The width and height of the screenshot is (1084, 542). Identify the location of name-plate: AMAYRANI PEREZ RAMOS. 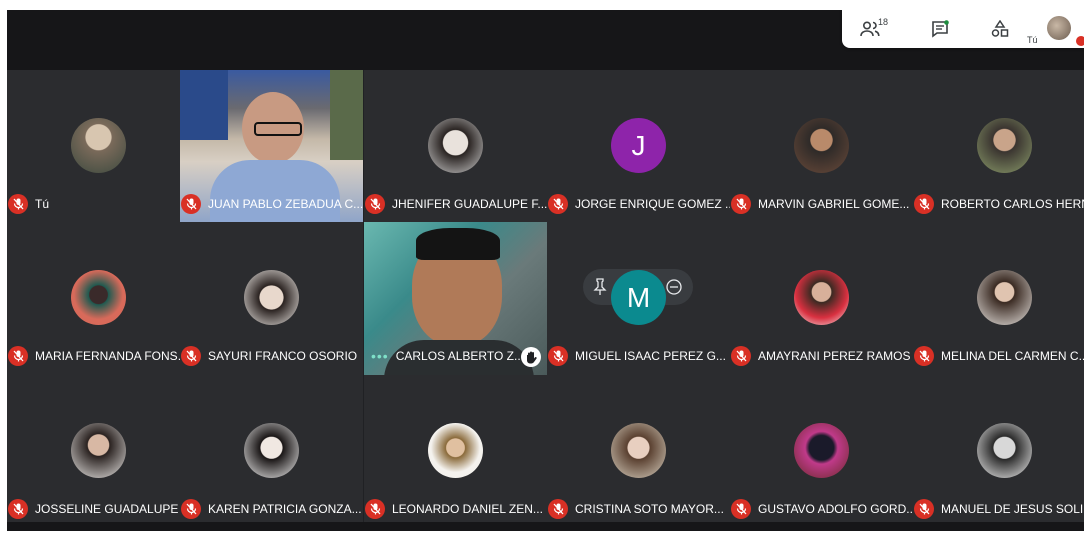
(820, 356).